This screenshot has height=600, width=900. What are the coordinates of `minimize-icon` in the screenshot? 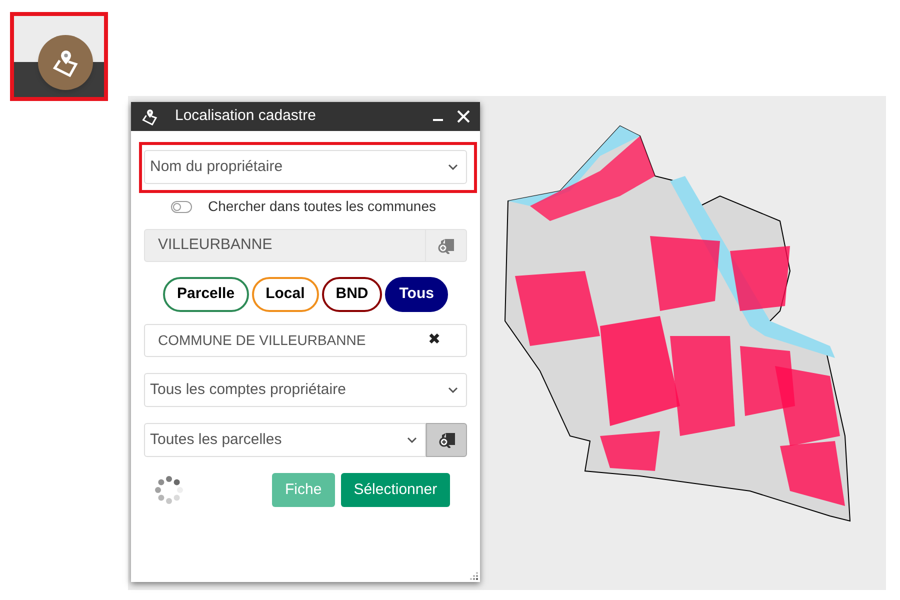 It's located at (438, 119).